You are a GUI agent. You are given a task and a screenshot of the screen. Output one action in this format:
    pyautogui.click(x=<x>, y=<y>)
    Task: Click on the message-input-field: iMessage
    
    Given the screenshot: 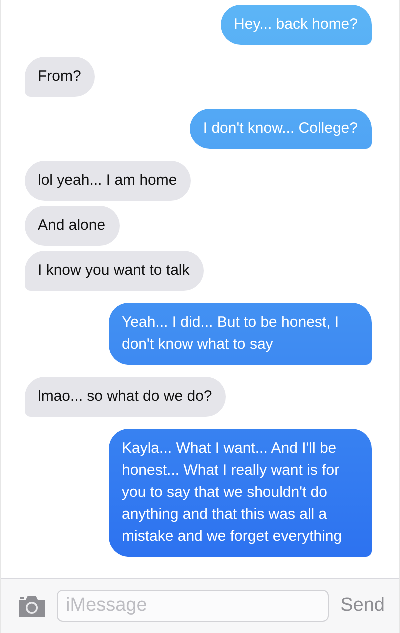 What is the action you would take?
    pyautogui.click(x=193, y=606)
    